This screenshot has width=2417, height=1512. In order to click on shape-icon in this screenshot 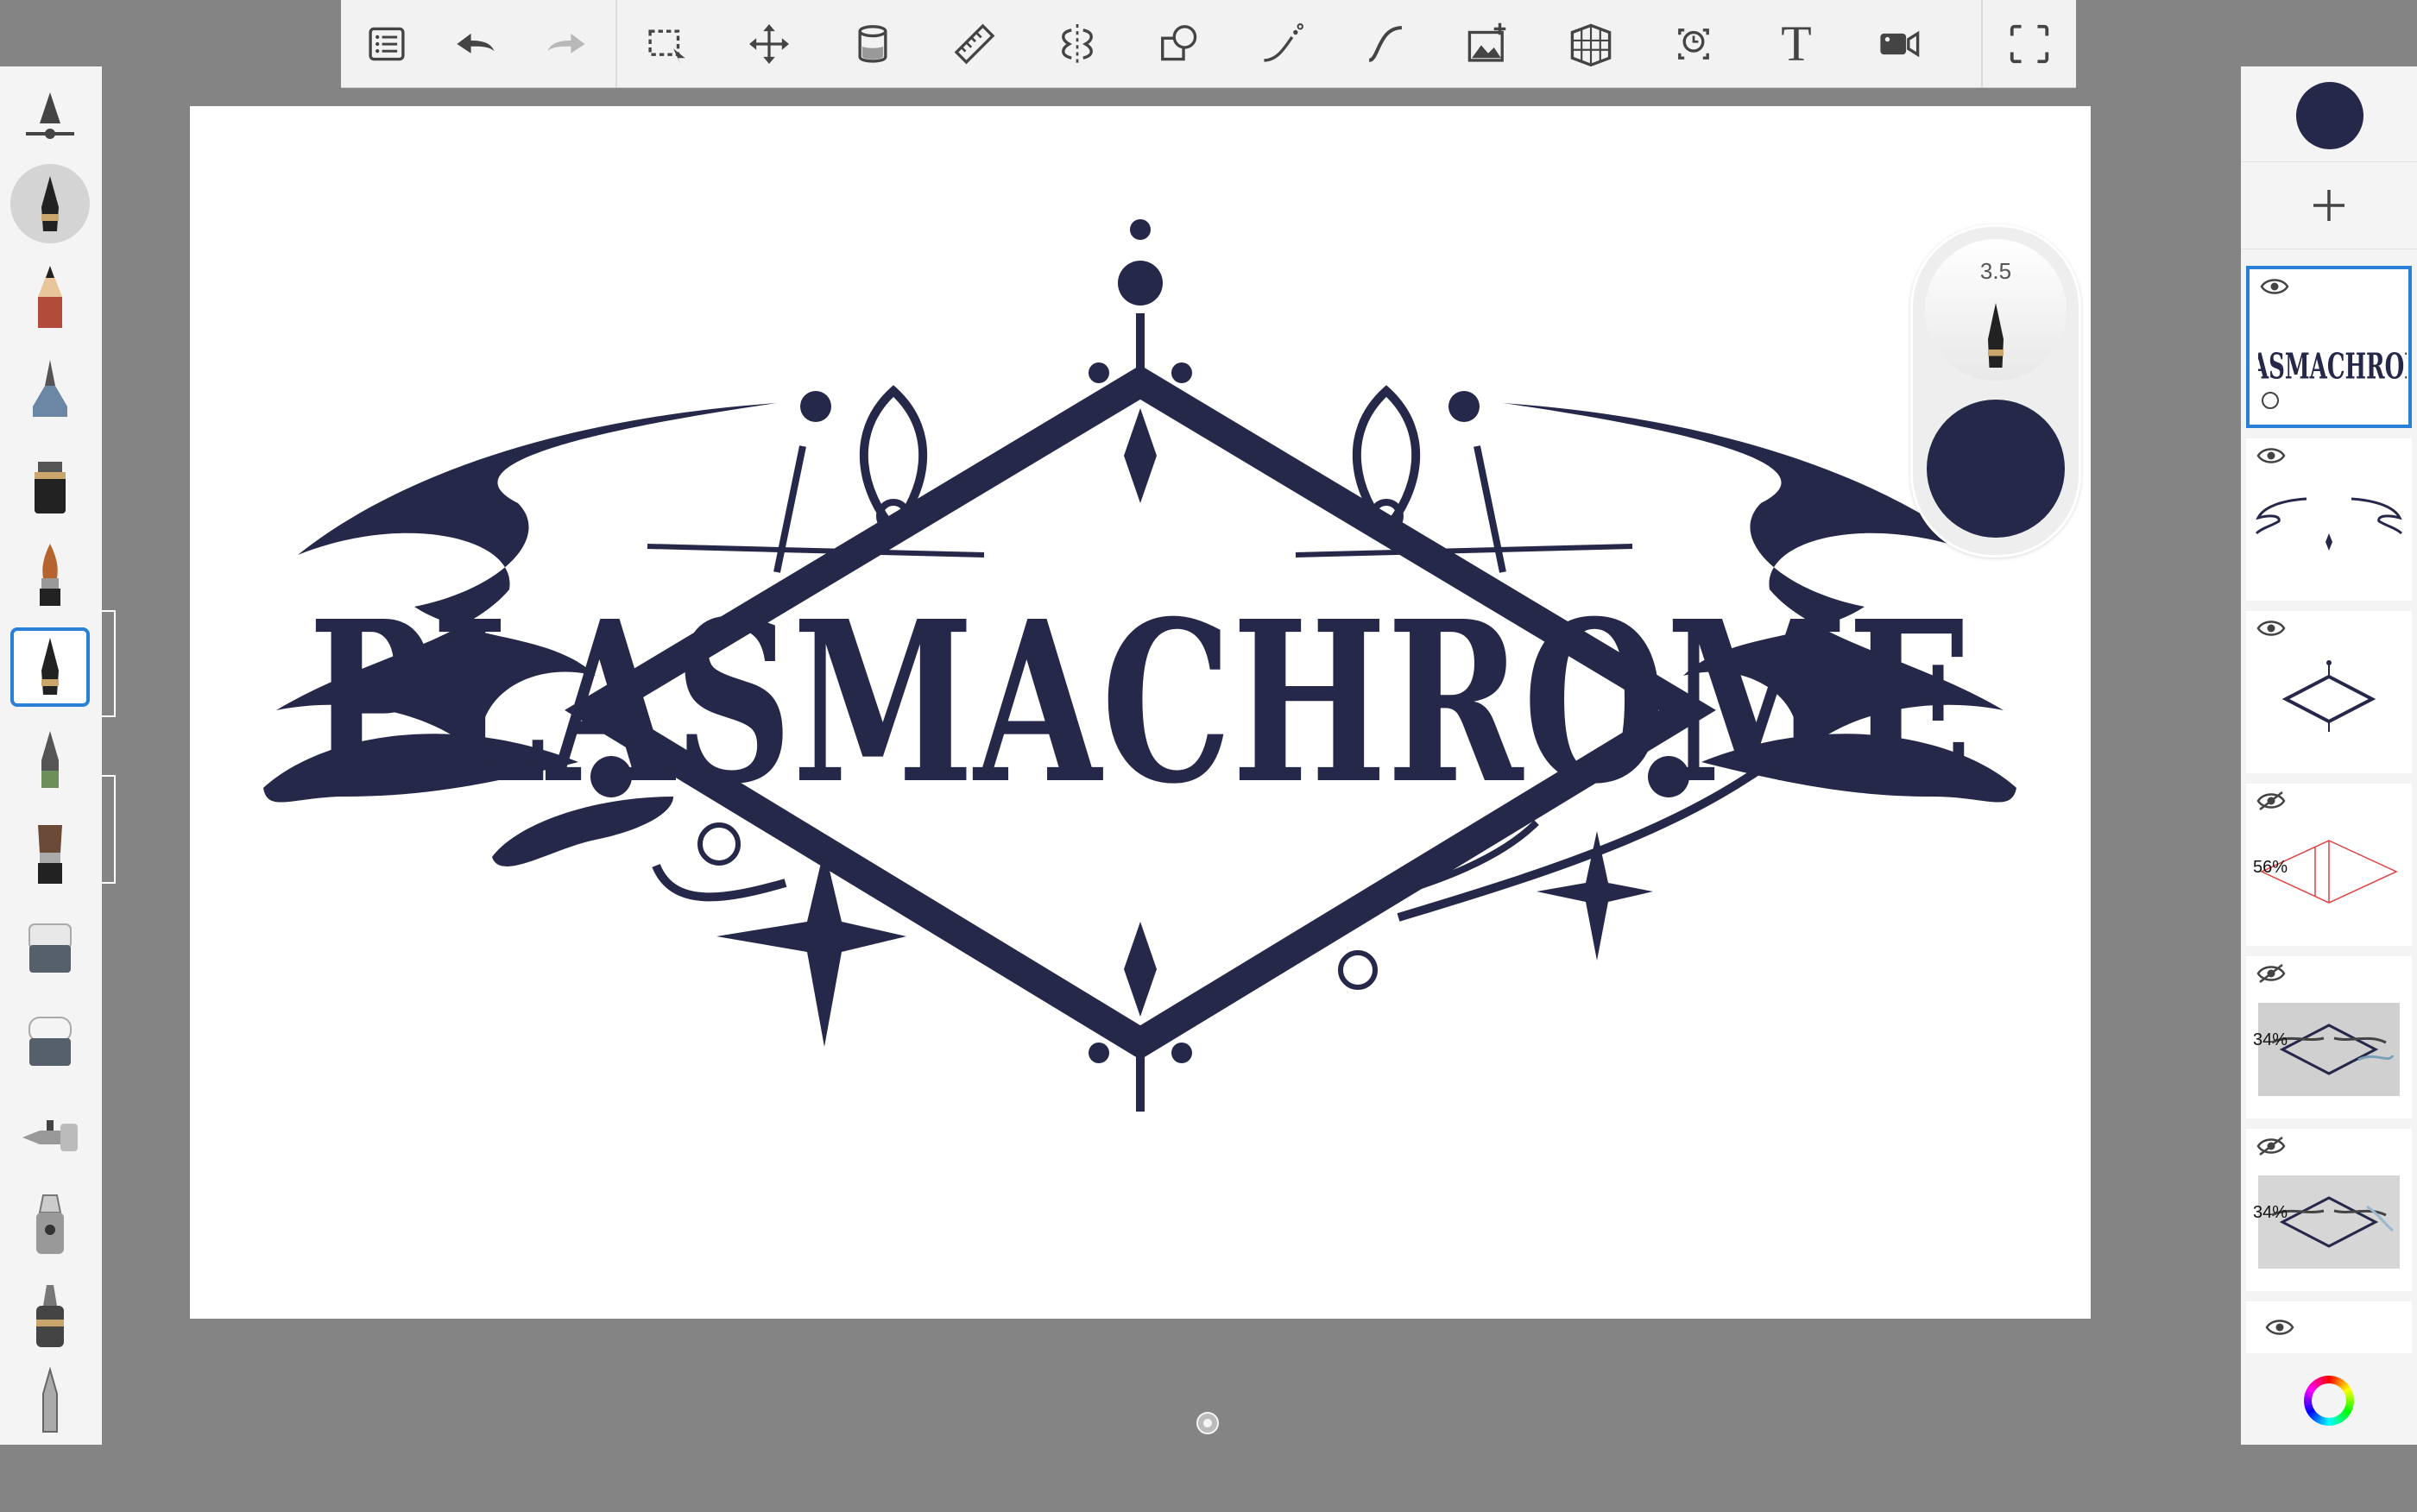, I will do `click(1180, 44)`.